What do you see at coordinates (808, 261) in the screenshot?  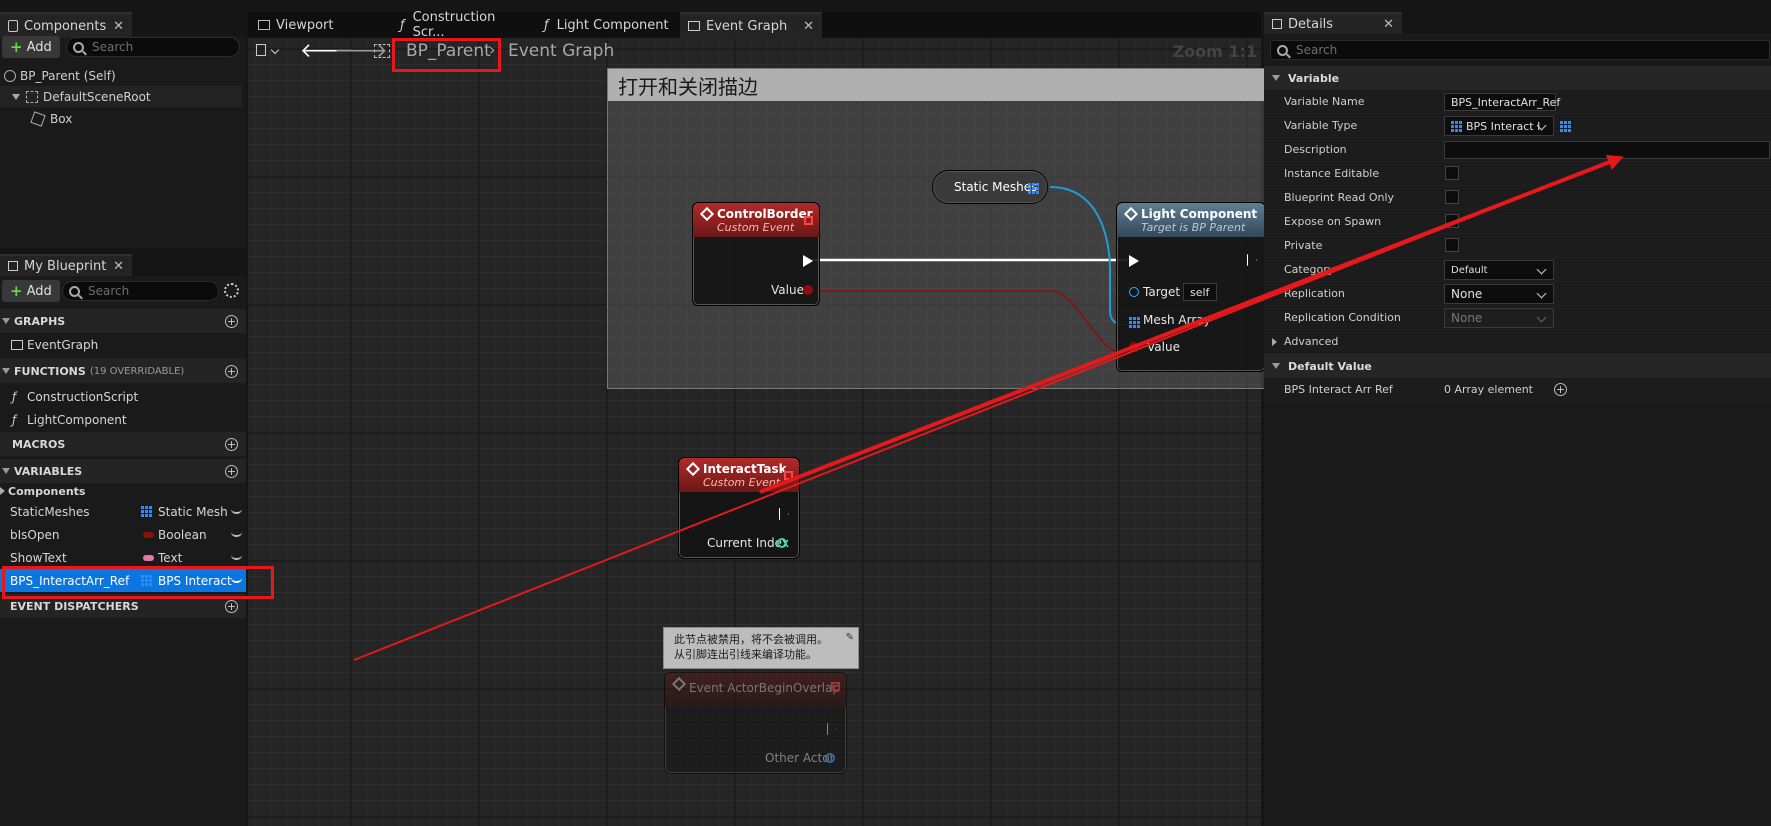 I see `exec-output-pin-icon` at bounding box center [808, 261].